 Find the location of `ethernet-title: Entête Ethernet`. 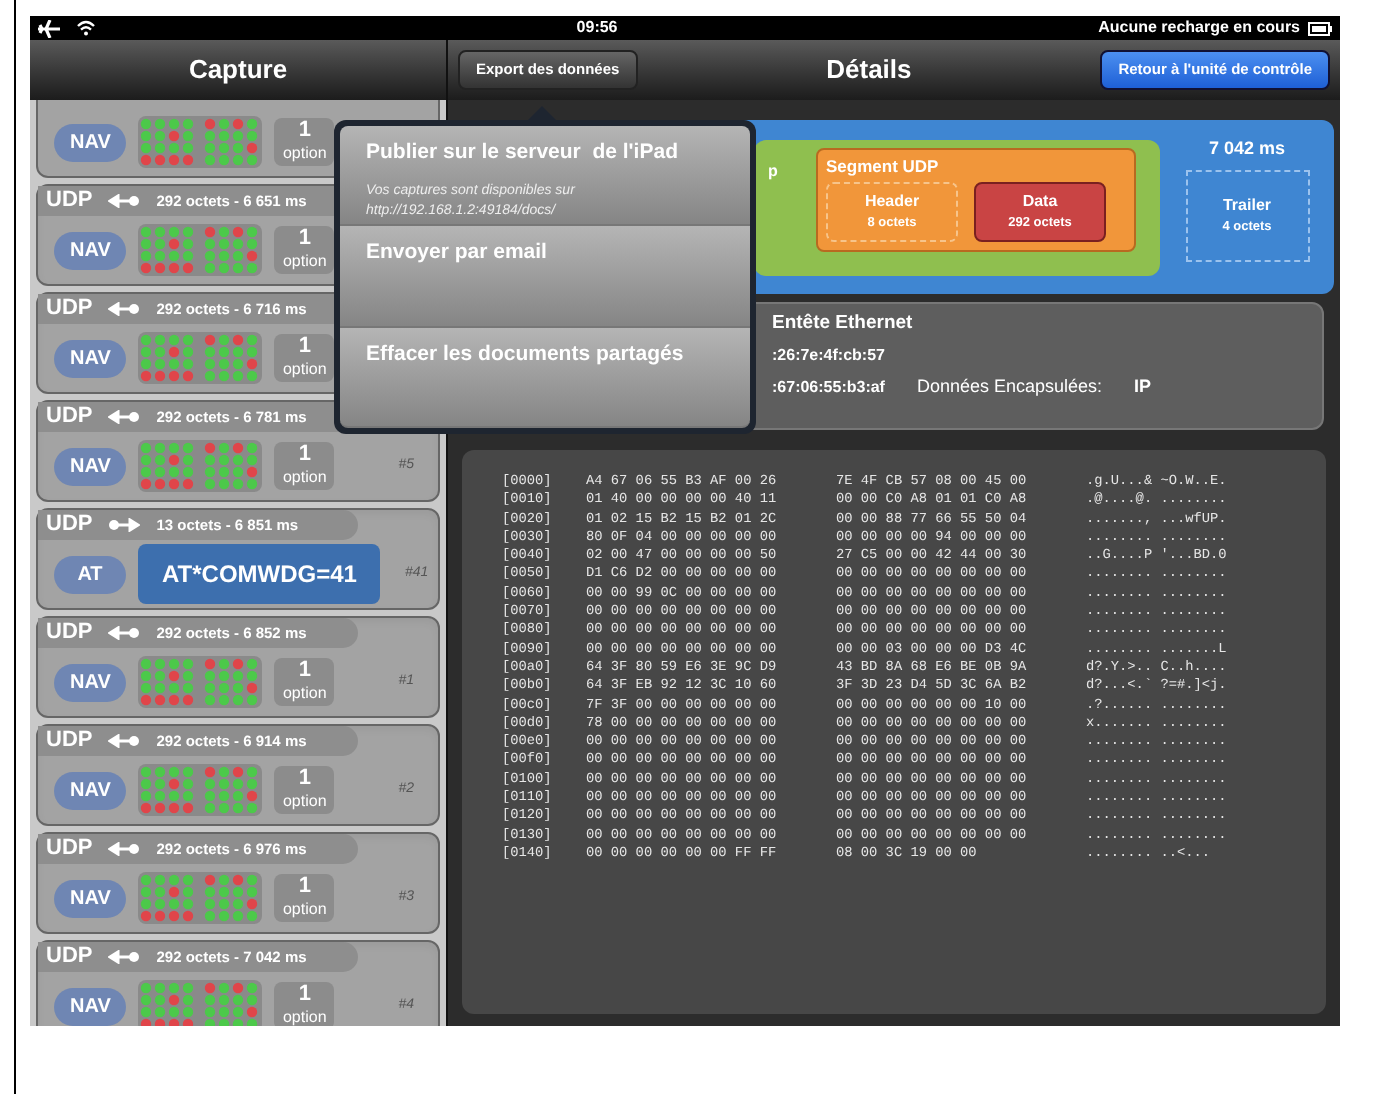

ethernet-title: Entête Ethernet is located at coordinates (843, 324).